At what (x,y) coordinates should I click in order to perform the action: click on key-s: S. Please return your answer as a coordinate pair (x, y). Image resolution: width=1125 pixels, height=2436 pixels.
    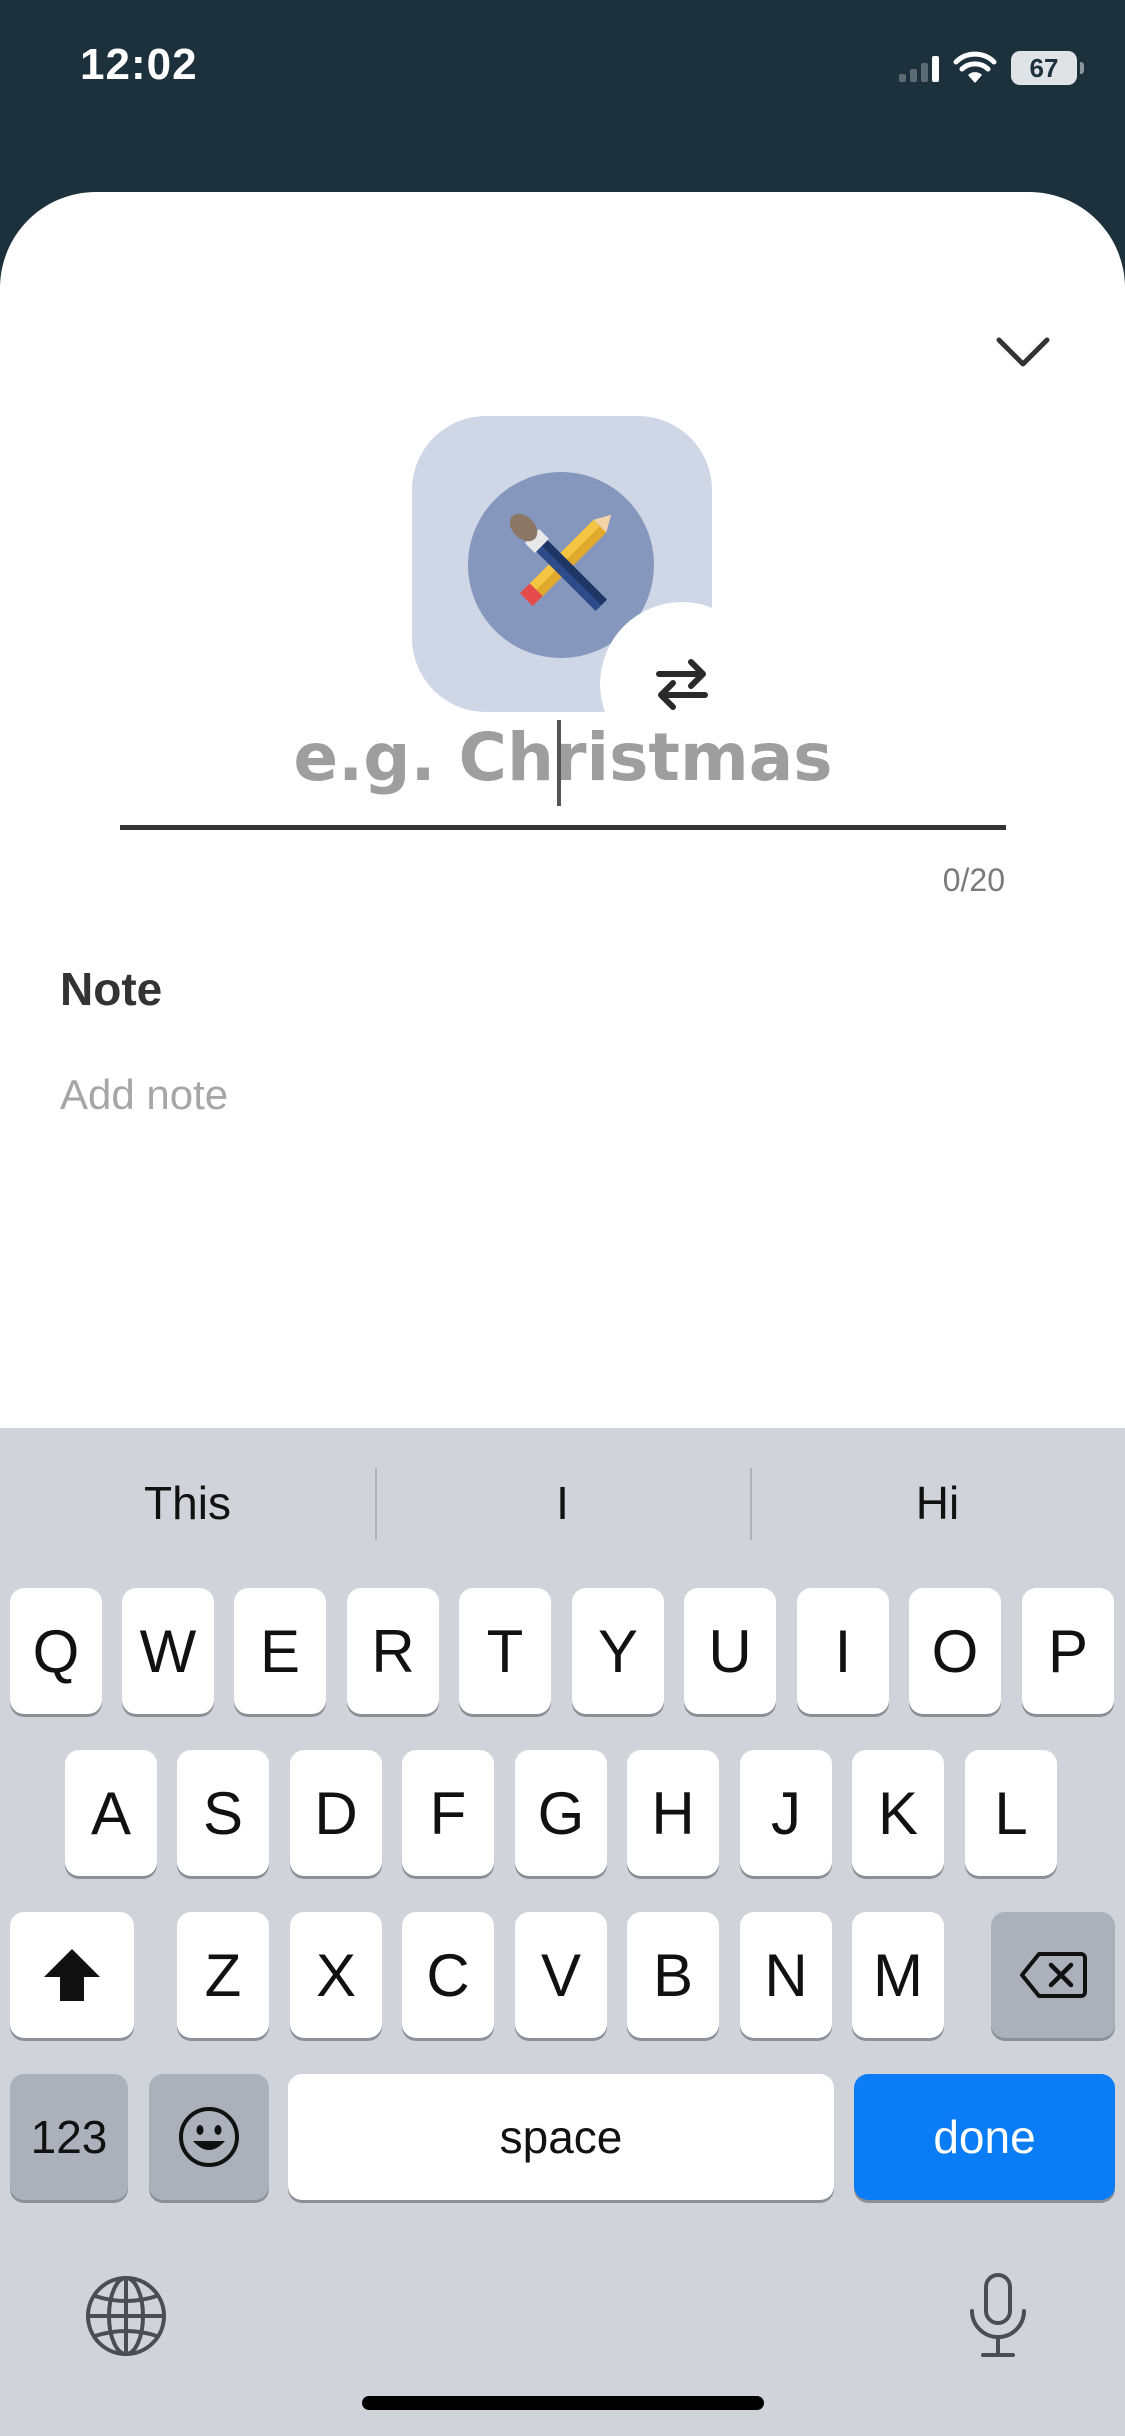
    Looking at the image, I should click on (223, 1813).